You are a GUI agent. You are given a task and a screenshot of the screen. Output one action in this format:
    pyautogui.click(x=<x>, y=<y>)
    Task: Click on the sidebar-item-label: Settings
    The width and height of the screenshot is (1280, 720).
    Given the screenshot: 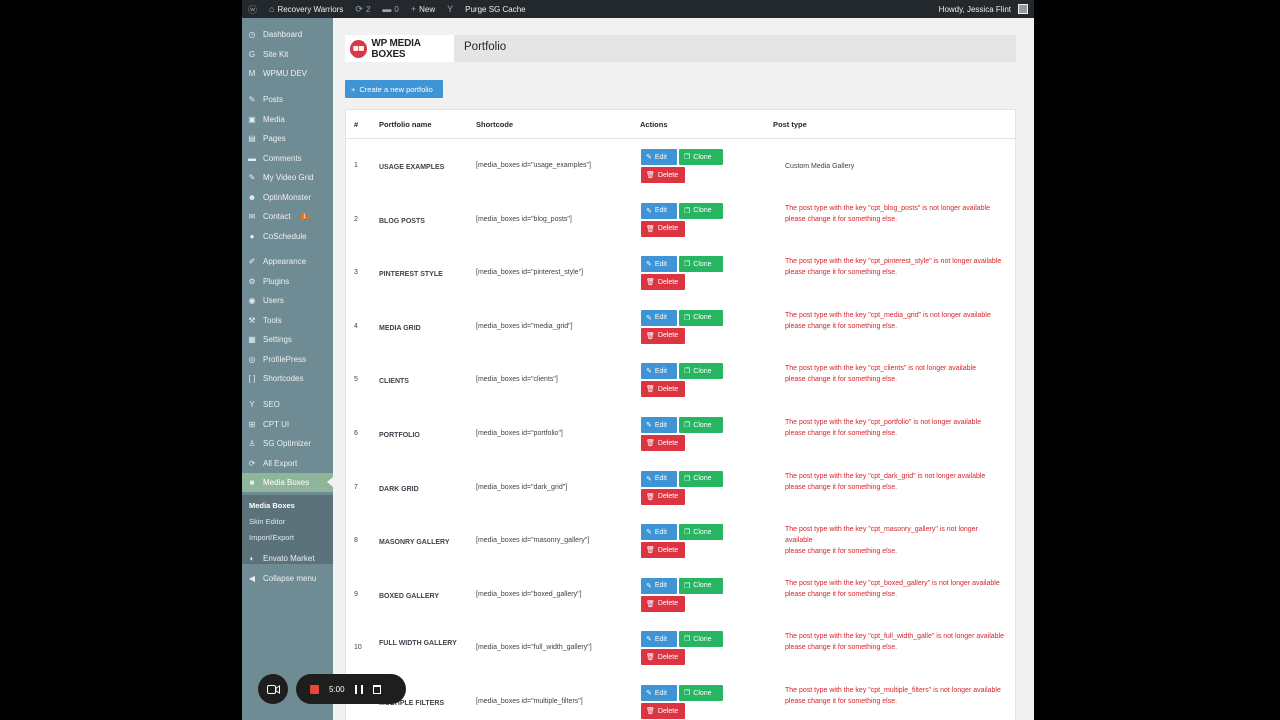 What is the action you would take?
    pyautogui.click(x=277, y=339)
    